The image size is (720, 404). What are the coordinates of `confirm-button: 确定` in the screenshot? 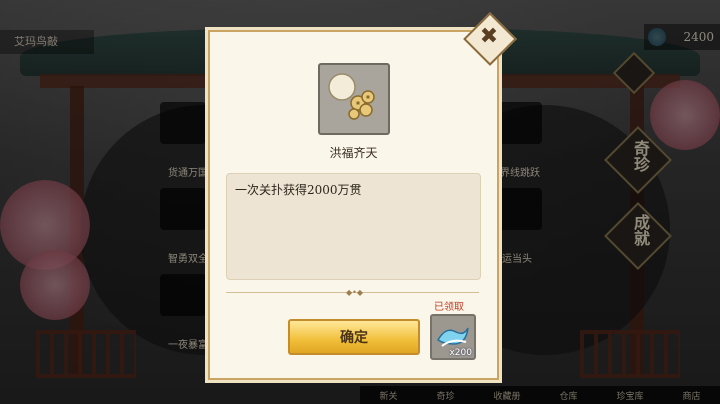 It's located at (354, 337).